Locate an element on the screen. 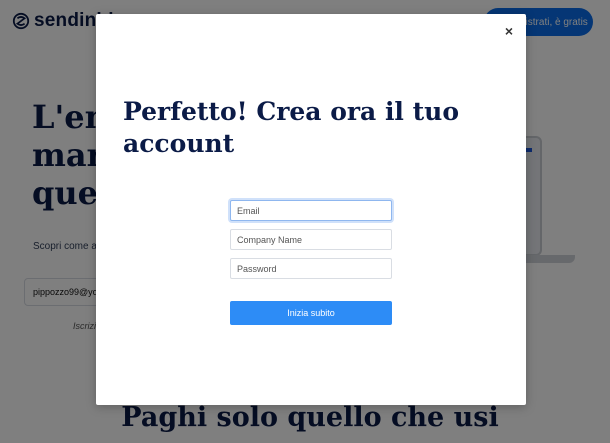  modal-title: Perfetto! Crea ora il tuo account is located at coordinates (291, 127).